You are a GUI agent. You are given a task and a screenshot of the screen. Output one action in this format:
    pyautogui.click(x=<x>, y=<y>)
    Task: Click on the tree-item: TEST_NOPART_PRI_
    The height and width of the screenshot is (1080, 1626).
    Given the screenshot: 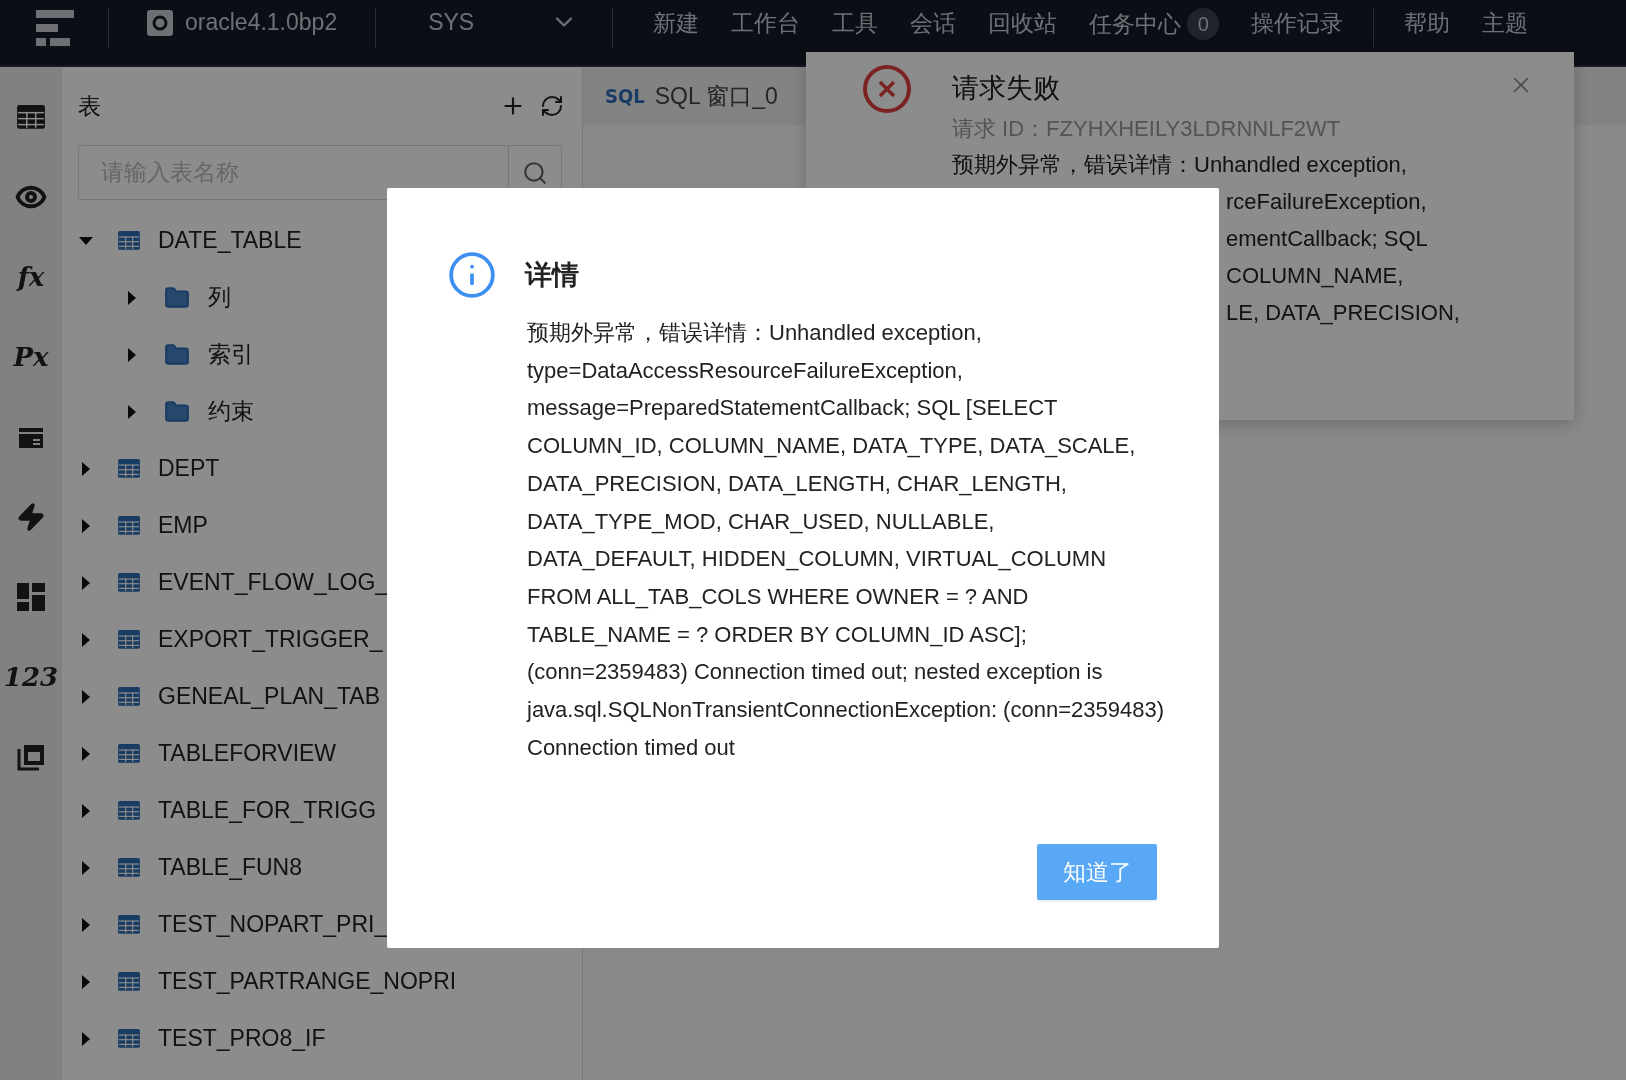 What is the action you would take?
    pyautogui.click(x=273, y=924)
    